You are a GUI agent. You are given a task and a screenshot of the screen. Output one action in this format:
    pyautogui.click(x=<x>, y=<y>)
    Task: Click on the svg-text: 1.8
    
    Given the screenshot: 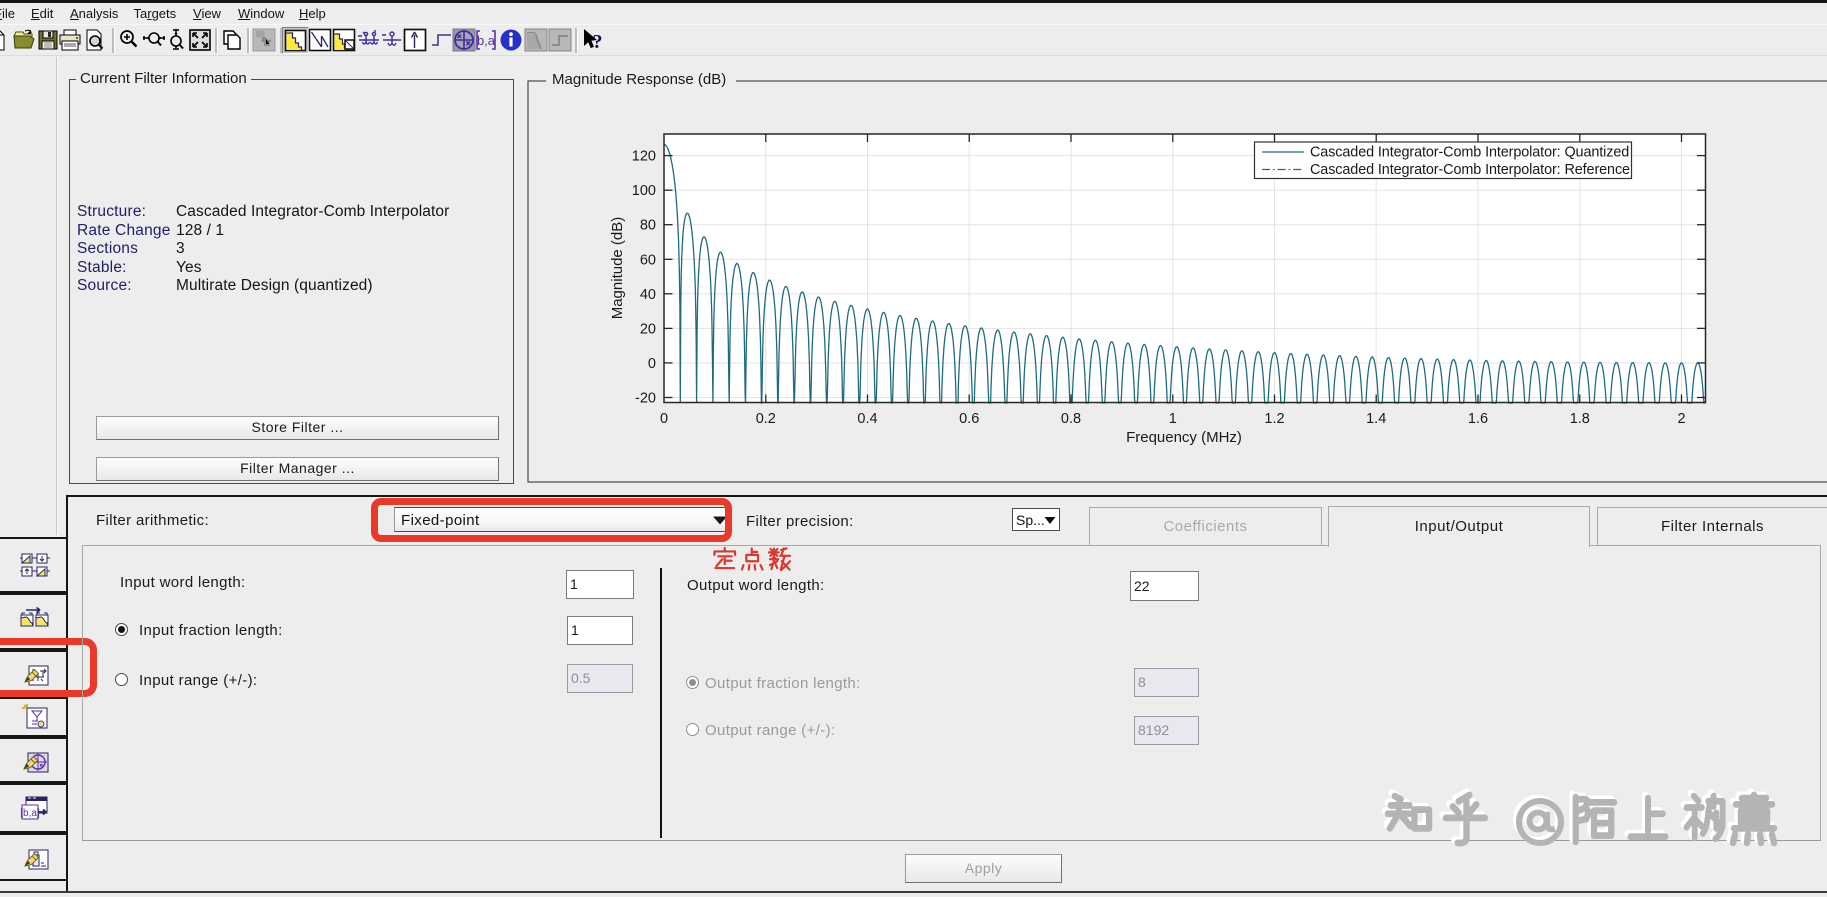 What is the action you would take?
    pyautogui.click(x=1580, y=419)
    